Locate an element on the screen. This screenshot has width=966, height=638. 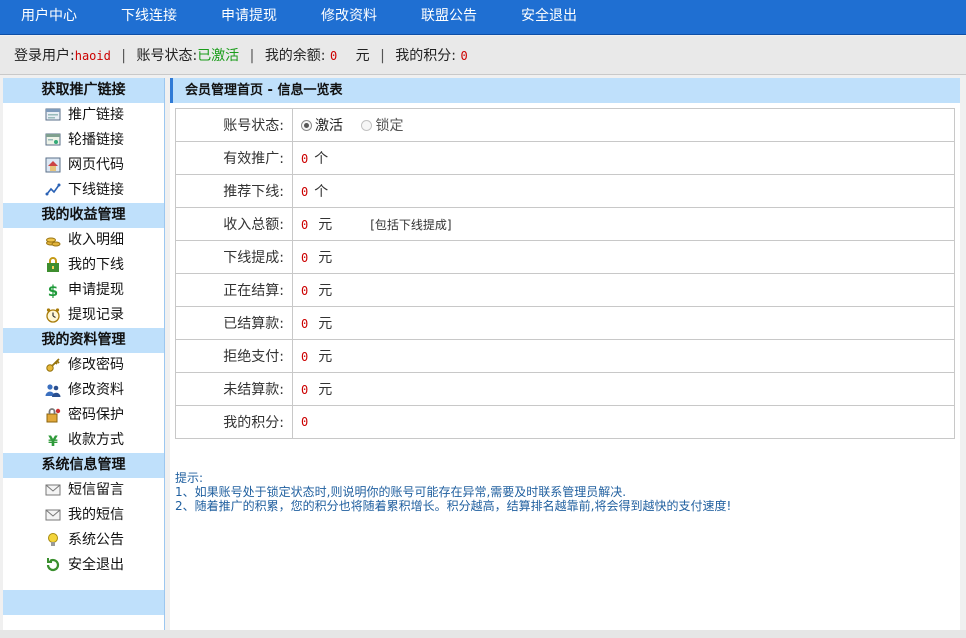
nav-edit-profile: 修改资料 is located at coordinates (349, 17).